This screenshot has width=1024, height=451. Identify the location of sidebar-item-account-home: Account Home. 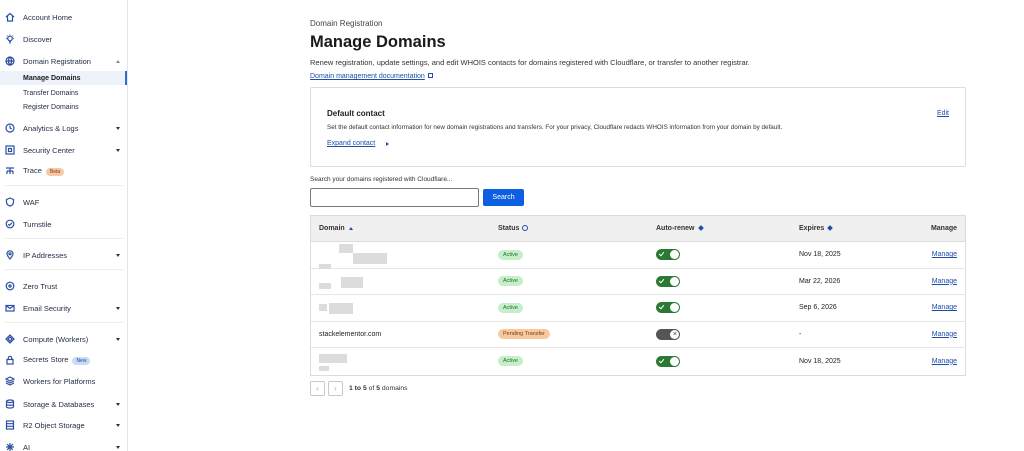
(63, 17).